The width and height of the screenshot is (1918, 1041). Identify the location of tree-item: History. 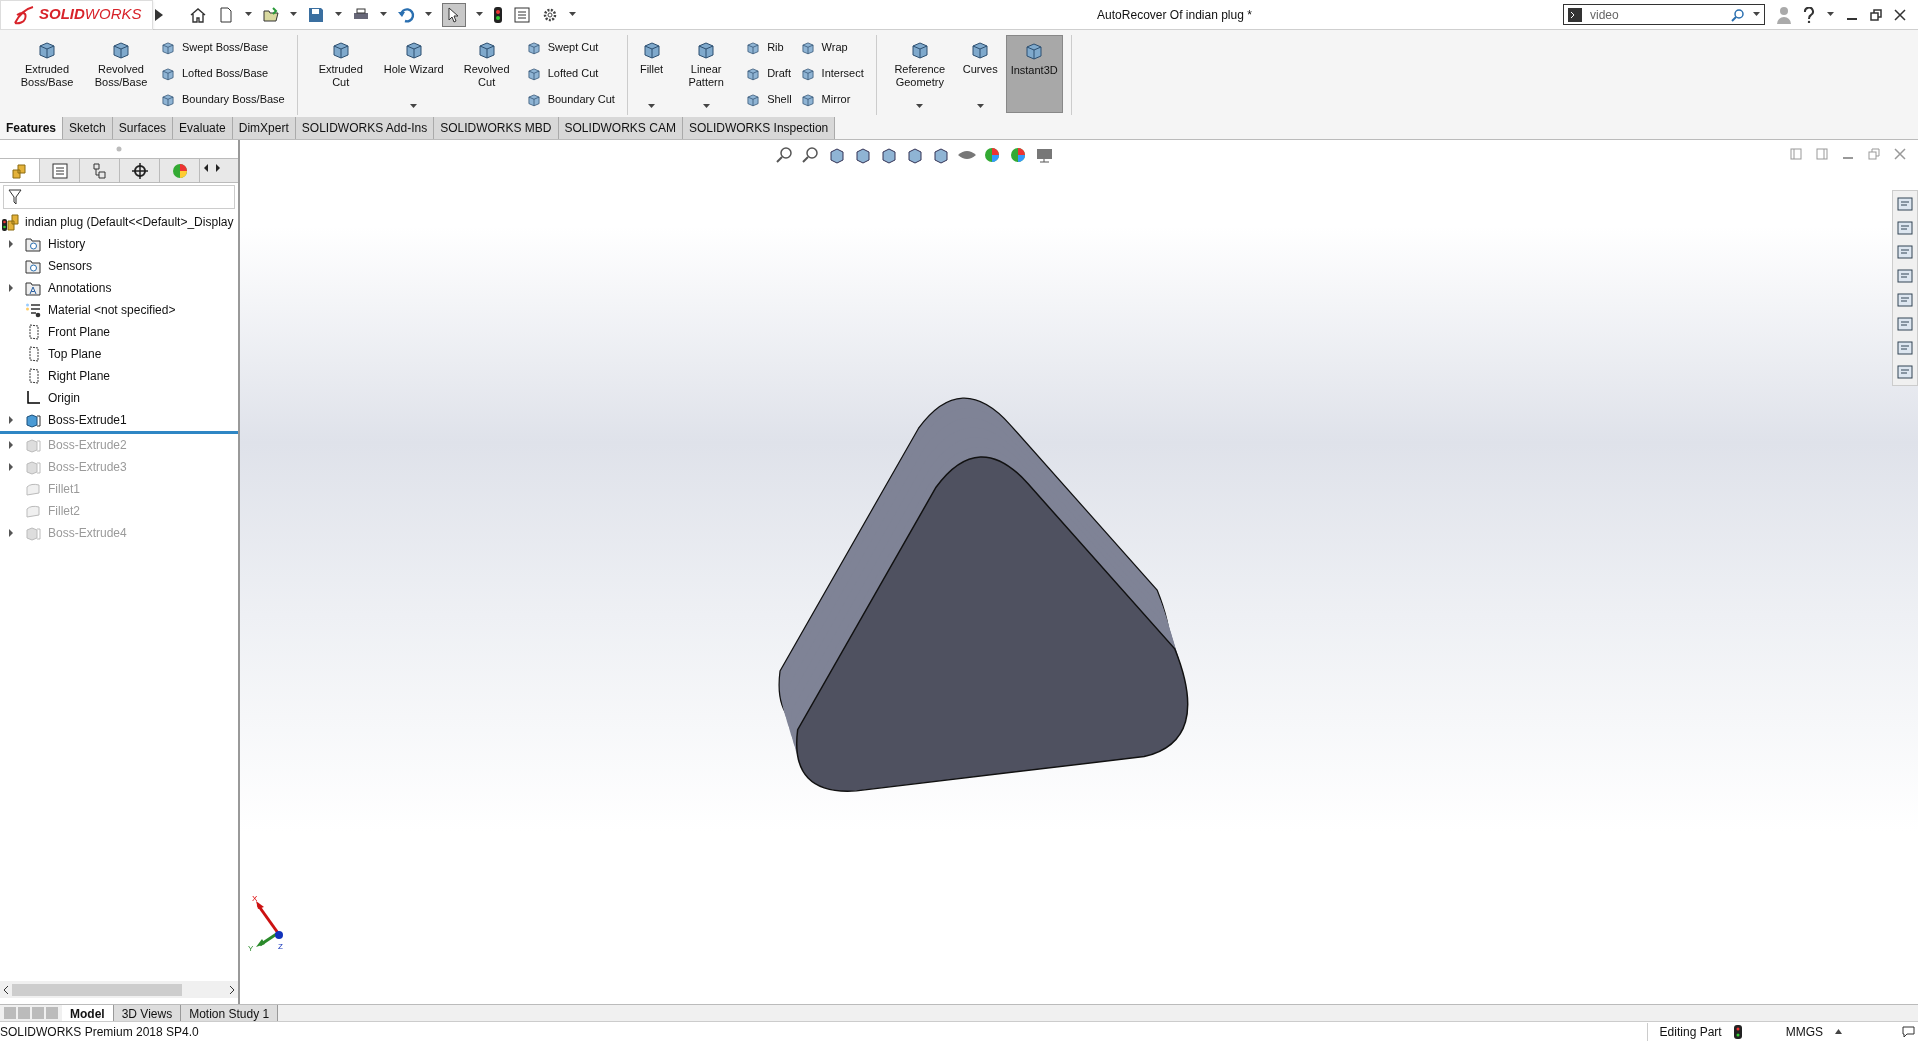
(119, 244).